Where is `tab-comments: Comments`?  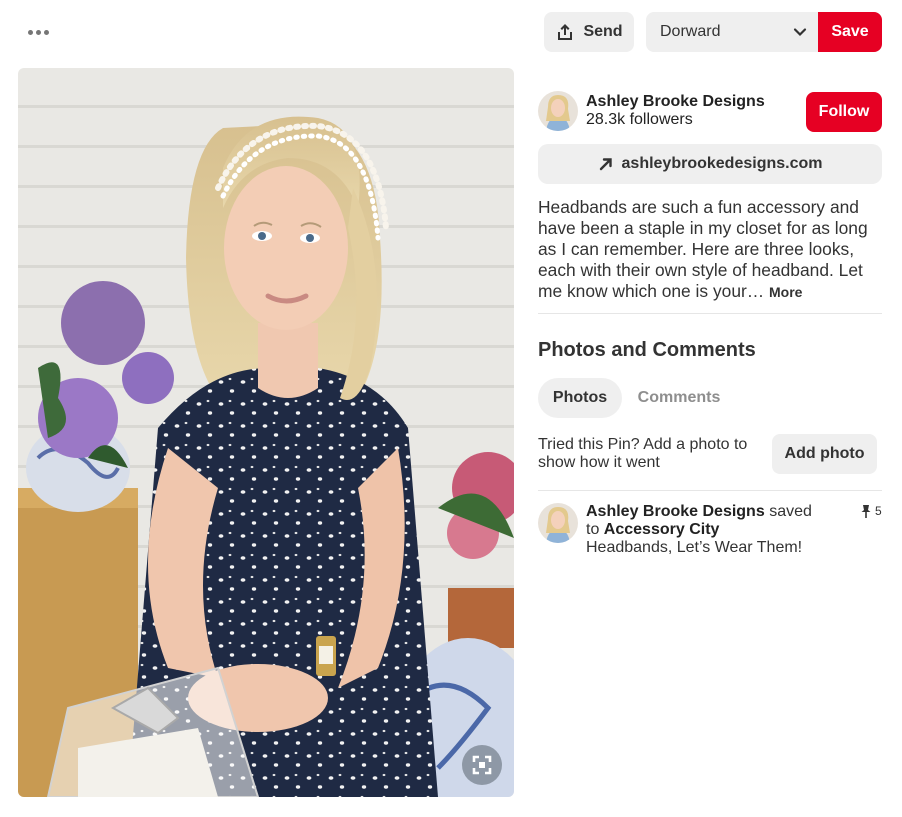 tab-comments: Comments is located at coordinates (679, 398).